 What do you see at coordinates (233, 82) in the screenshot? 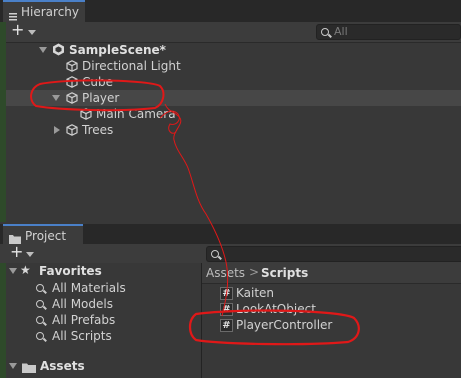
I see `hierarchy-item-cube: Cube` at bounding box center [233, 82].